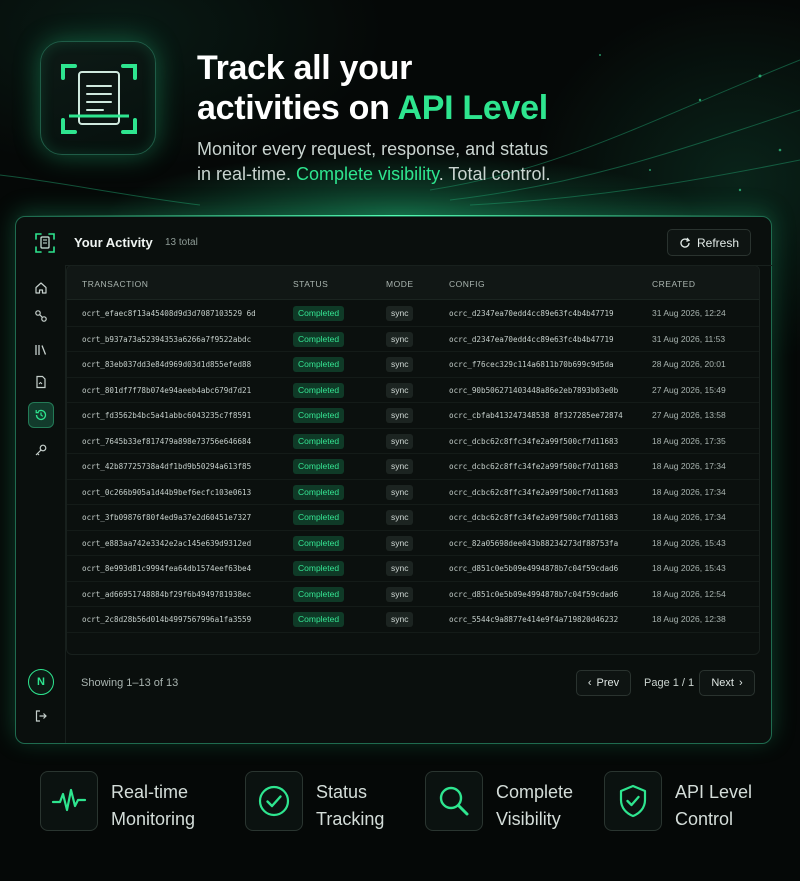  Describe the element at coordinates (685, 242) in the screenshot. I see `refresh-icon` at that location.